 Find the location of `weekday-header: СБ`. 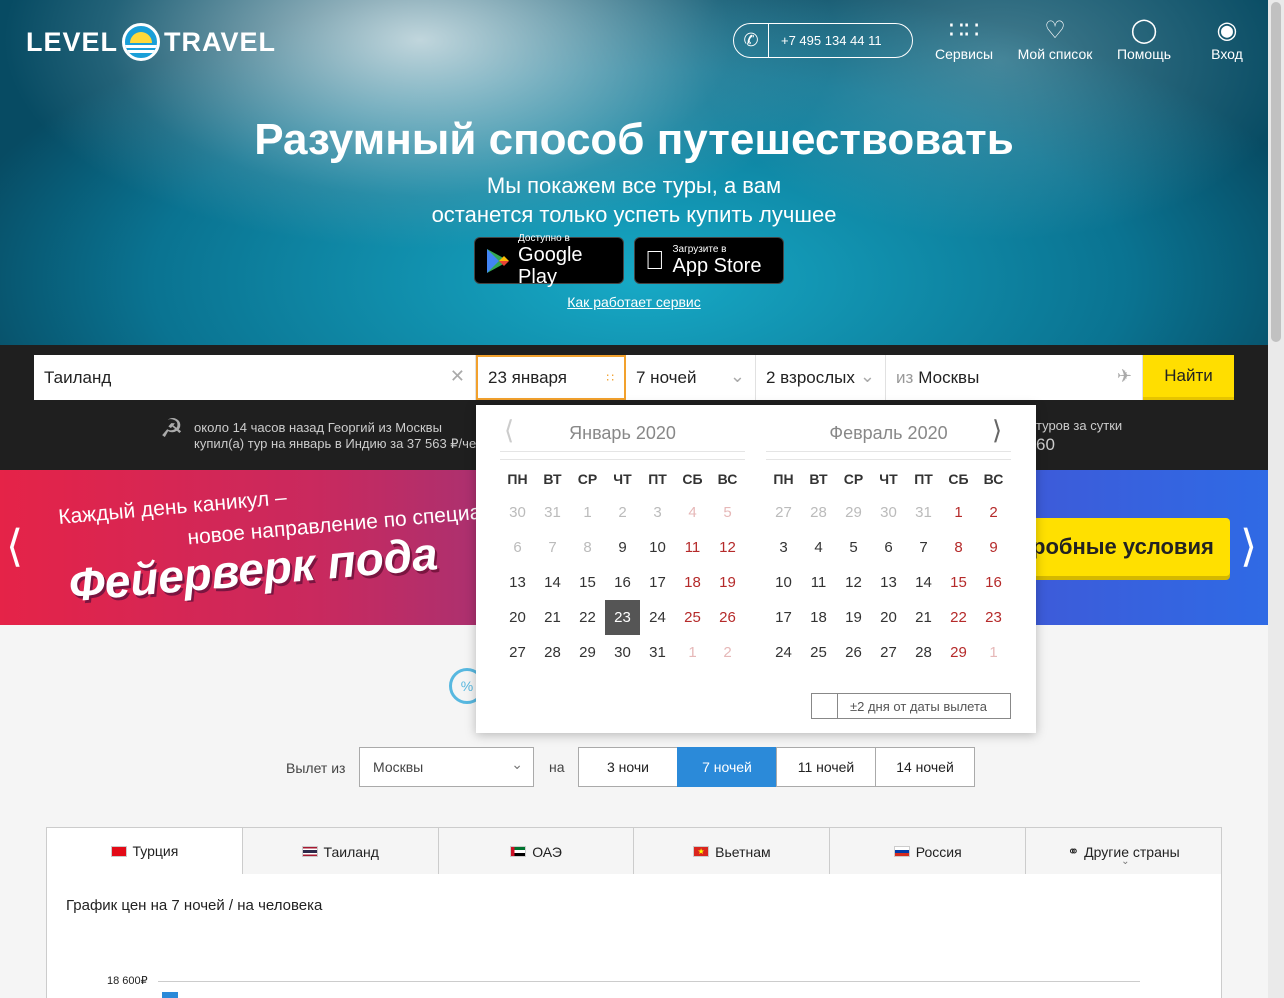

weekday-header: СБ is located at coordinates (958, 479).